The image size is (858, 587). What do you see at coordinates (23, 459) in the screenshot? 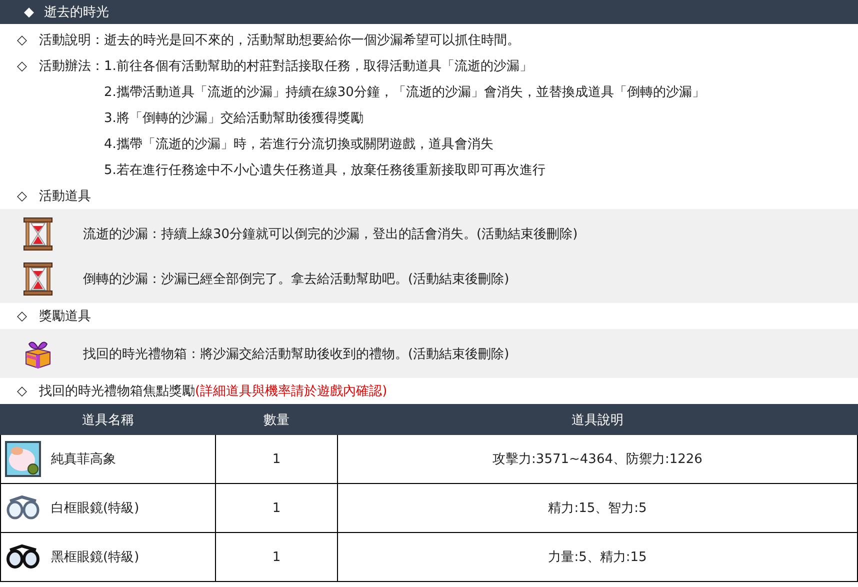
I see `creature-icon` at bounding box center [23, 459].